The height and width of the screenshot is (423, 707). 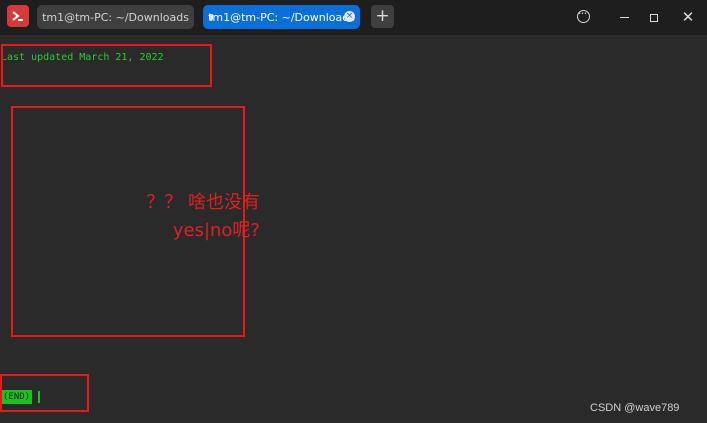 What do you see at coordinates (211, 17) in the screenshot?
I see `active-tab-indicator` at bounding box center [211, 17].